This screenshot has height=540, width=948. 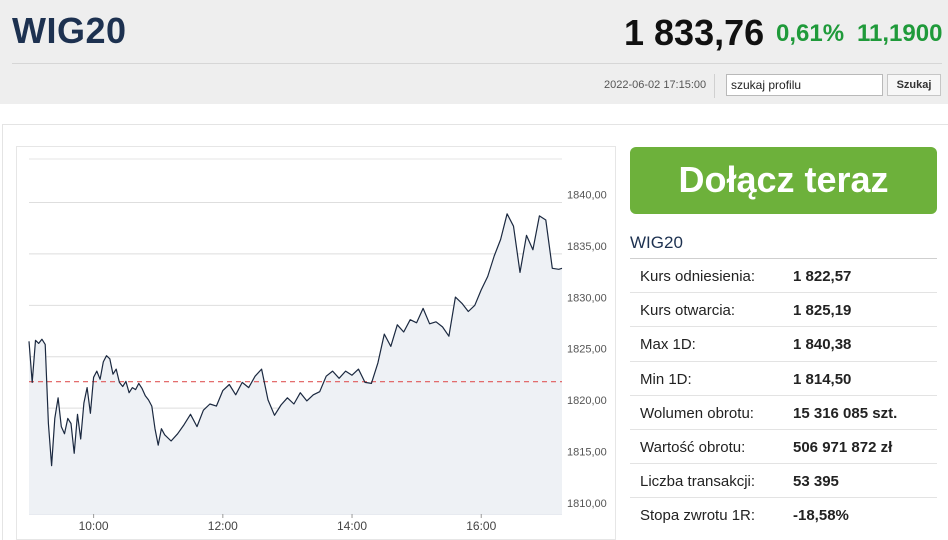 I want to click on y-tick-label: 1820,00, so click(x=587, y=401).